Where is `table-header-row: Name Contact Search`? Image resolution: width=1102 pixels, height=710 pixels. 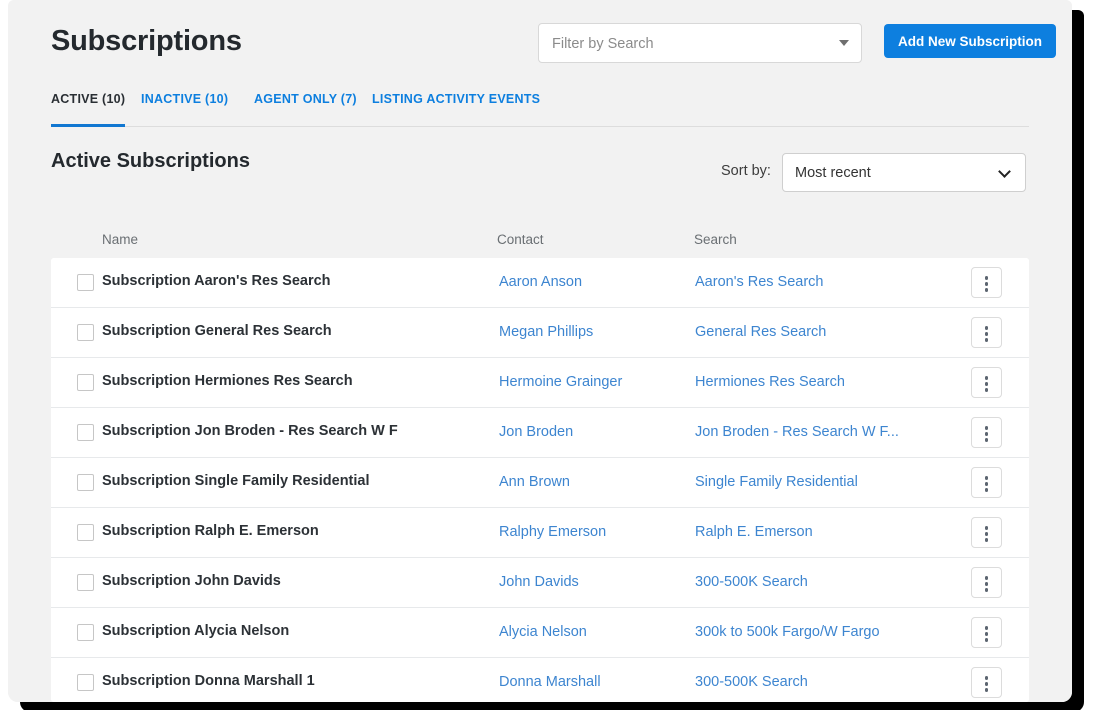
table-header-row: Name Contact Search is located at coordinates (540, 240).